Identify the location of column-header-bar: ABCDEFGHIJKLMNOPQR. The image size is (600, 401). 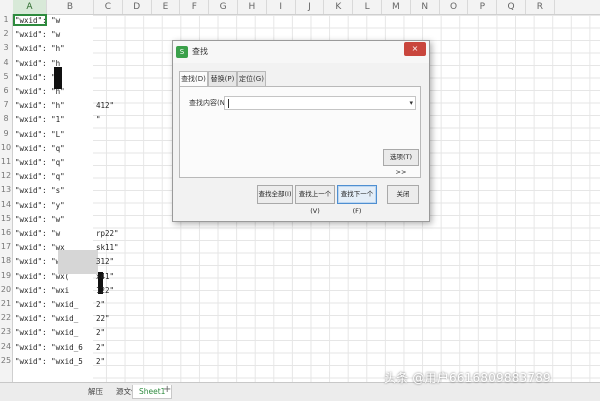
(300, 7).